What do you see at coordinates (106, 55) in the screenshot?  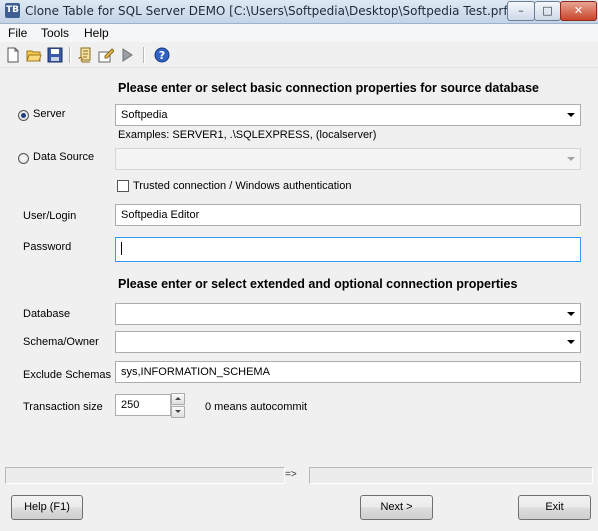 I see `edit-icon` at bounding box center [106, 55].